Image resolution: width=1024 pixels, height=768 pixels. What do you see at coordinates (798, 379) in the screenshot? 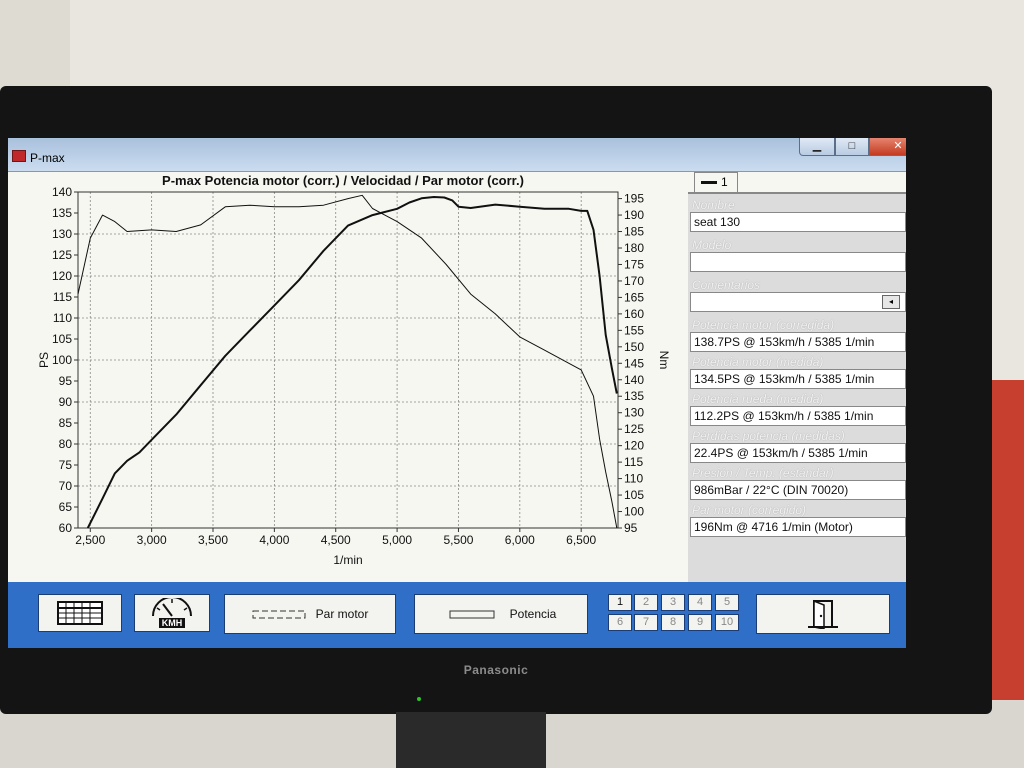
I see `potencia-medida-field: 134.5PS @ 153km/h / 5385 1/min` at bounding box center [798, 379].